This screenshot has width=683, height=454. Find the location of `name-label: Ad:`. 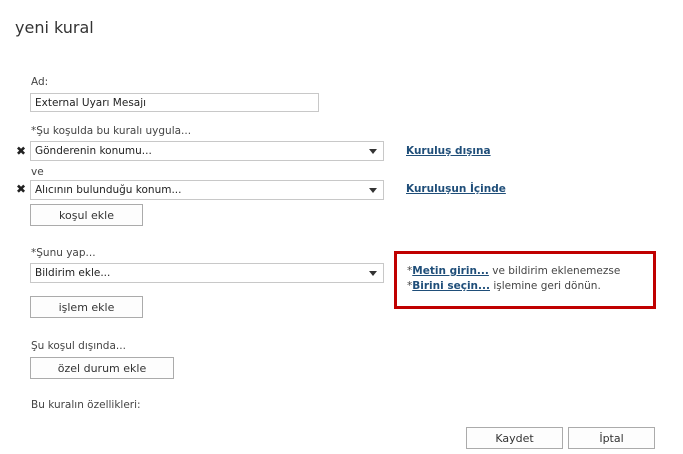

name-label: Ad: is located at coordinates (40, 82).